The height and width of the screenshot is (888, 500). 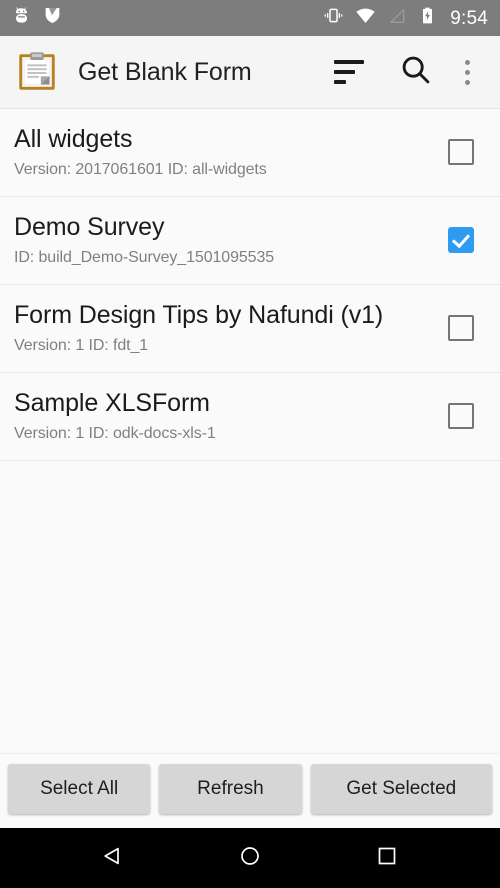 I want to click on android-nav-bar, so click(x=250, y=858).